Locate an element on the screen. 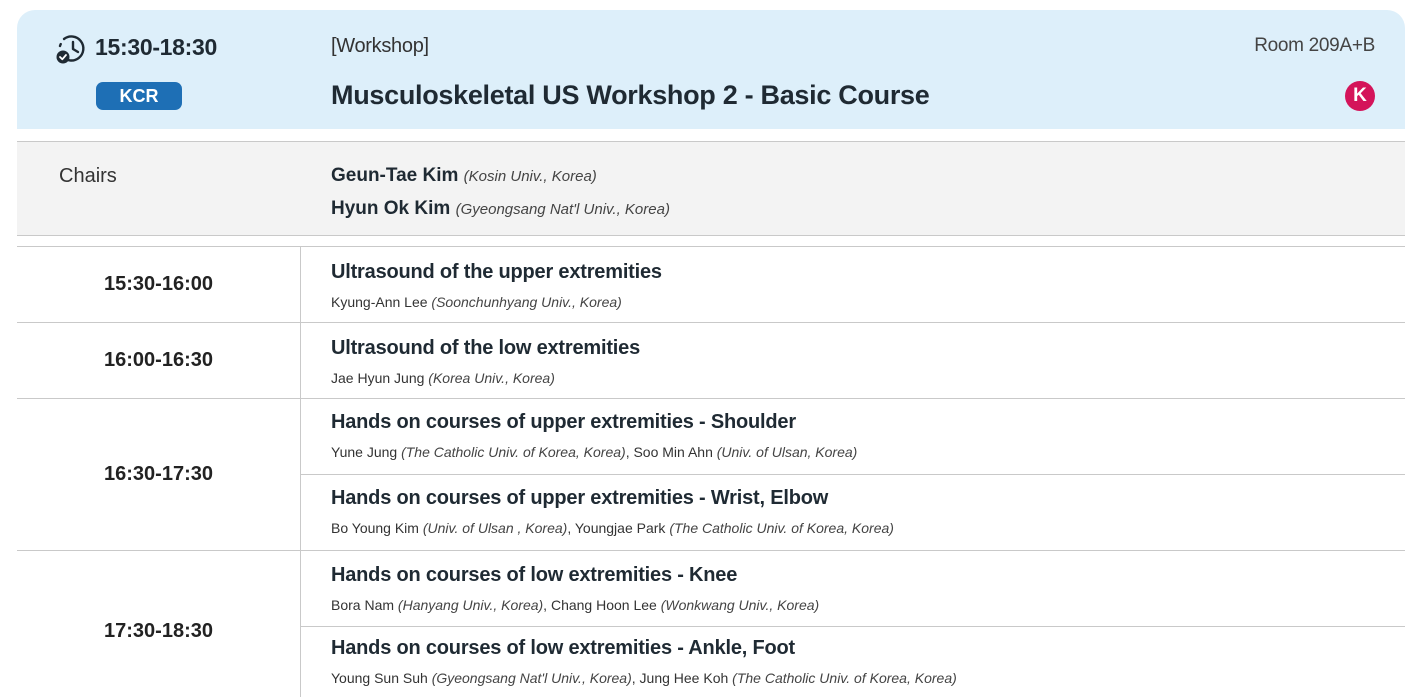 This screenshot has height=697, width=1405. speaker-name: Soo Min Ahn is located at coordinates (673, 452).